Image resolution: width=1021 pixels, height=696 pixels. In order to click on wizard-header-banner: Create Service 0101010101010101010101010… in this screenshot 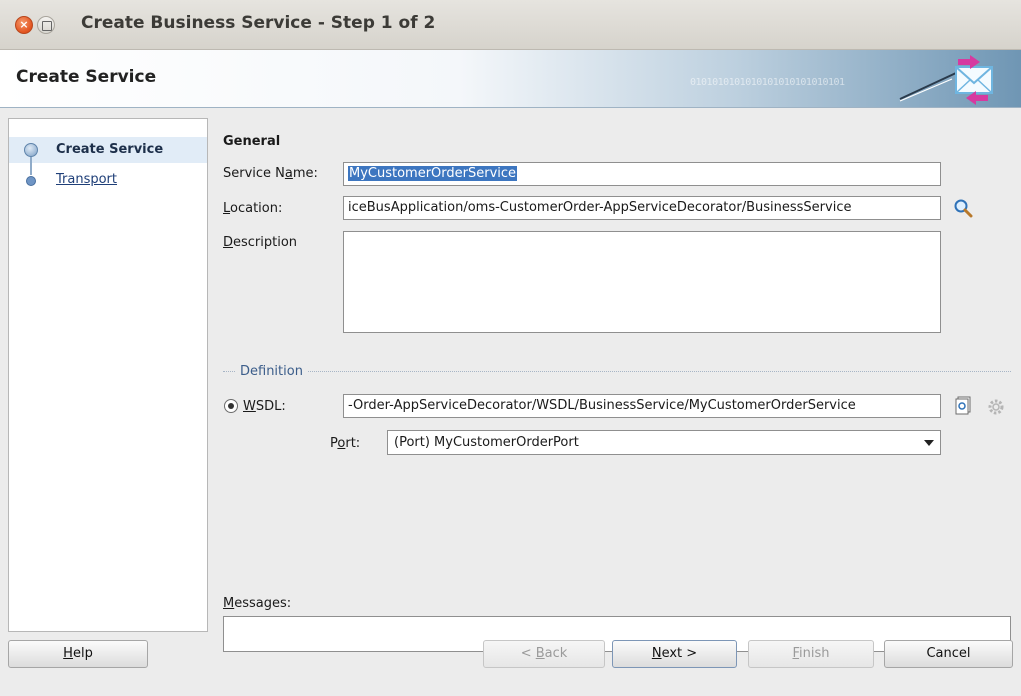, I will do `click(510, 79)`.